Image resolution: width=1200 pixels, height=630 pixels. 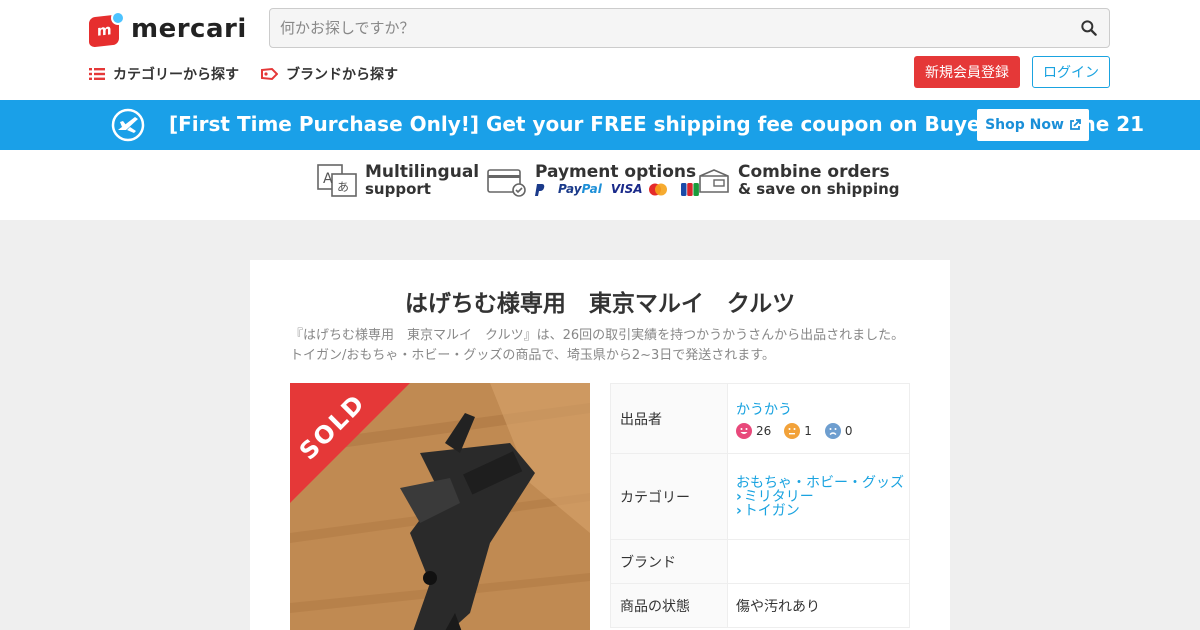 What do you see at coordinates (176, 75) in the screenshot?
I see `nav-category-label: カテゴリーから探す` at bounding box center [176, 75].